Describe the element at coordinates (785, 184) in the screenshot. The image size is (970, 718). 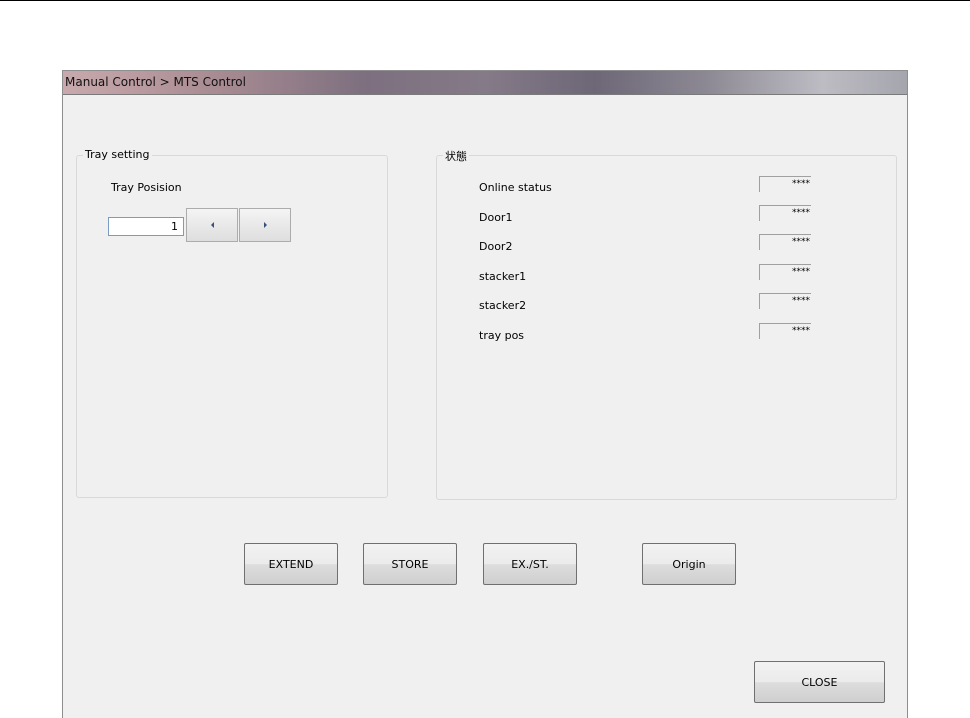
I see `status-value-online: ****` at that location.